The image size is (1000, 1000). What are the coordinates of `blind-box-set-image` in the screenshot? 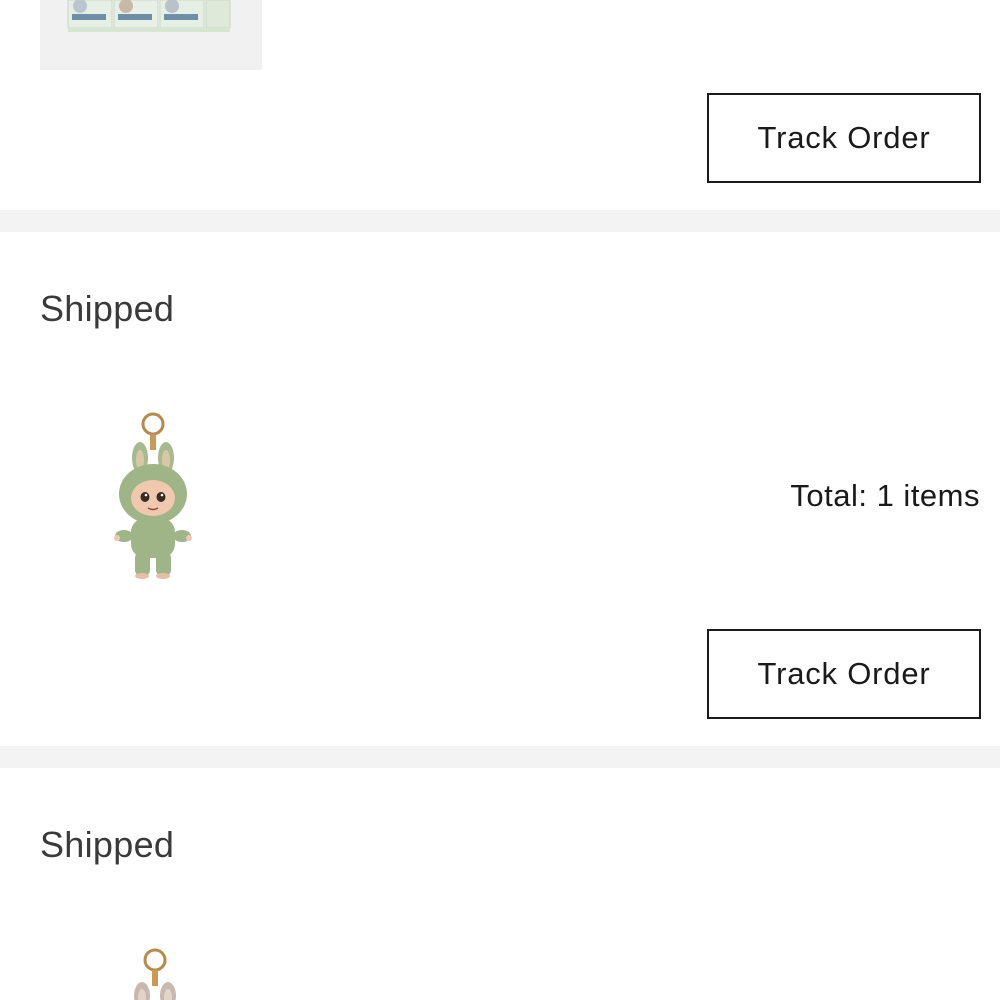 It's located at (151, 35).